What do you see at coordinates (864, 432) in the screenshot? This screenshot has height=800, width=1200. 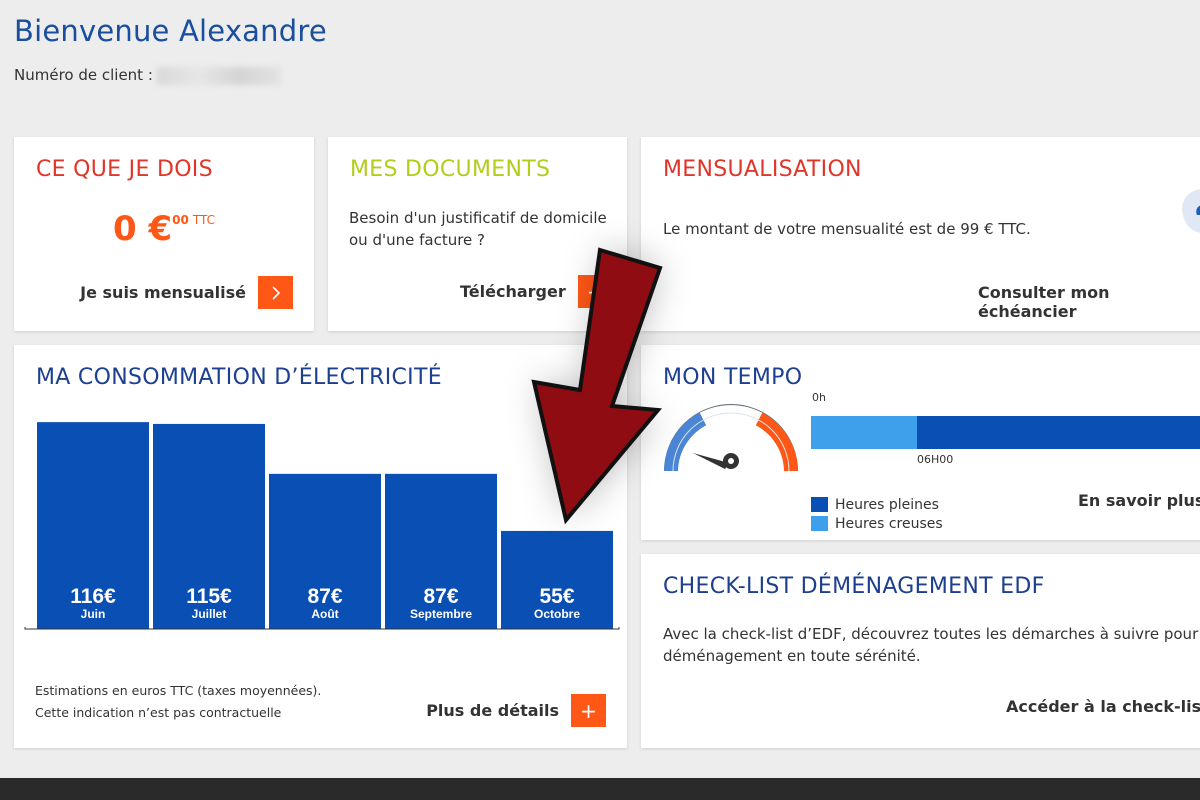 I see `tempo-off-peak-segment` at bounding box center [864, 432].